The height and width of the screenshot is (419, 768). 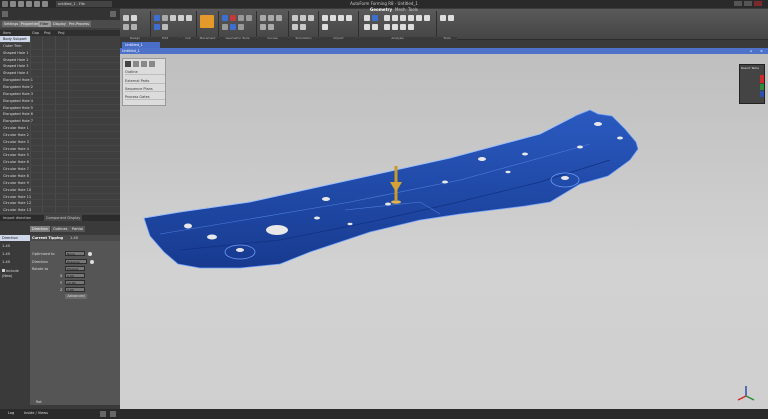 I want to click on tools-icon, so click(x=443, y=18).